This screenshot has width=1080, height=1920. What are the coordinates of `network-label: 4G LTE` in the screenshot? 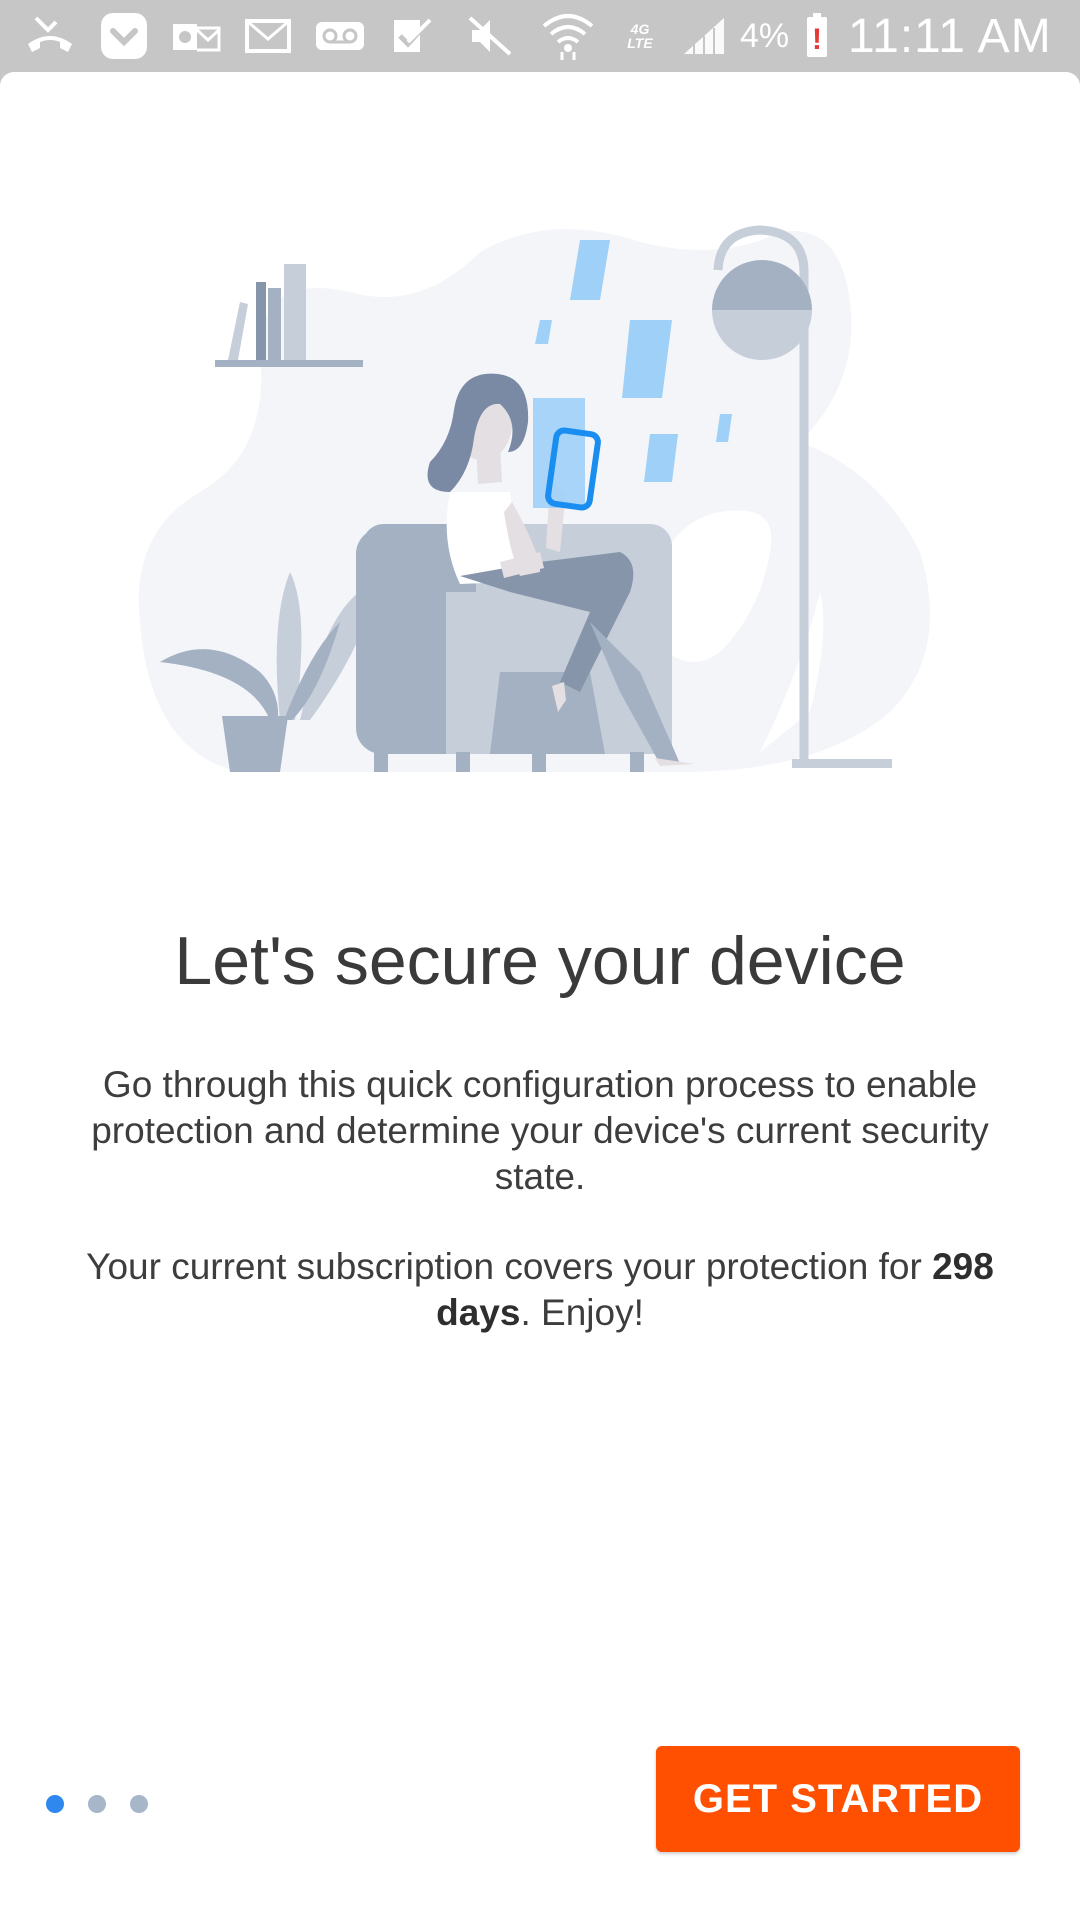 It's located at (640, 36).